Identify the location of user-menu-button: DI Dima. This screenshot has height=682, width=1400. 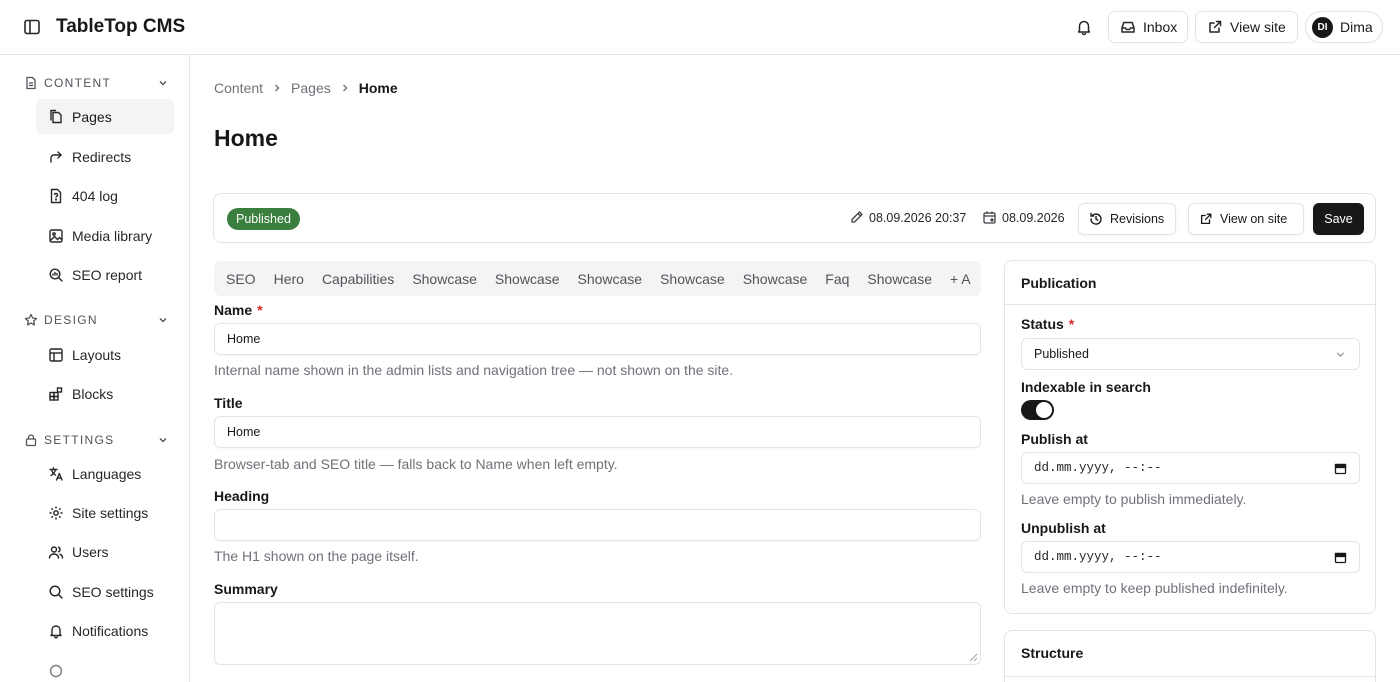
(1344, 27).